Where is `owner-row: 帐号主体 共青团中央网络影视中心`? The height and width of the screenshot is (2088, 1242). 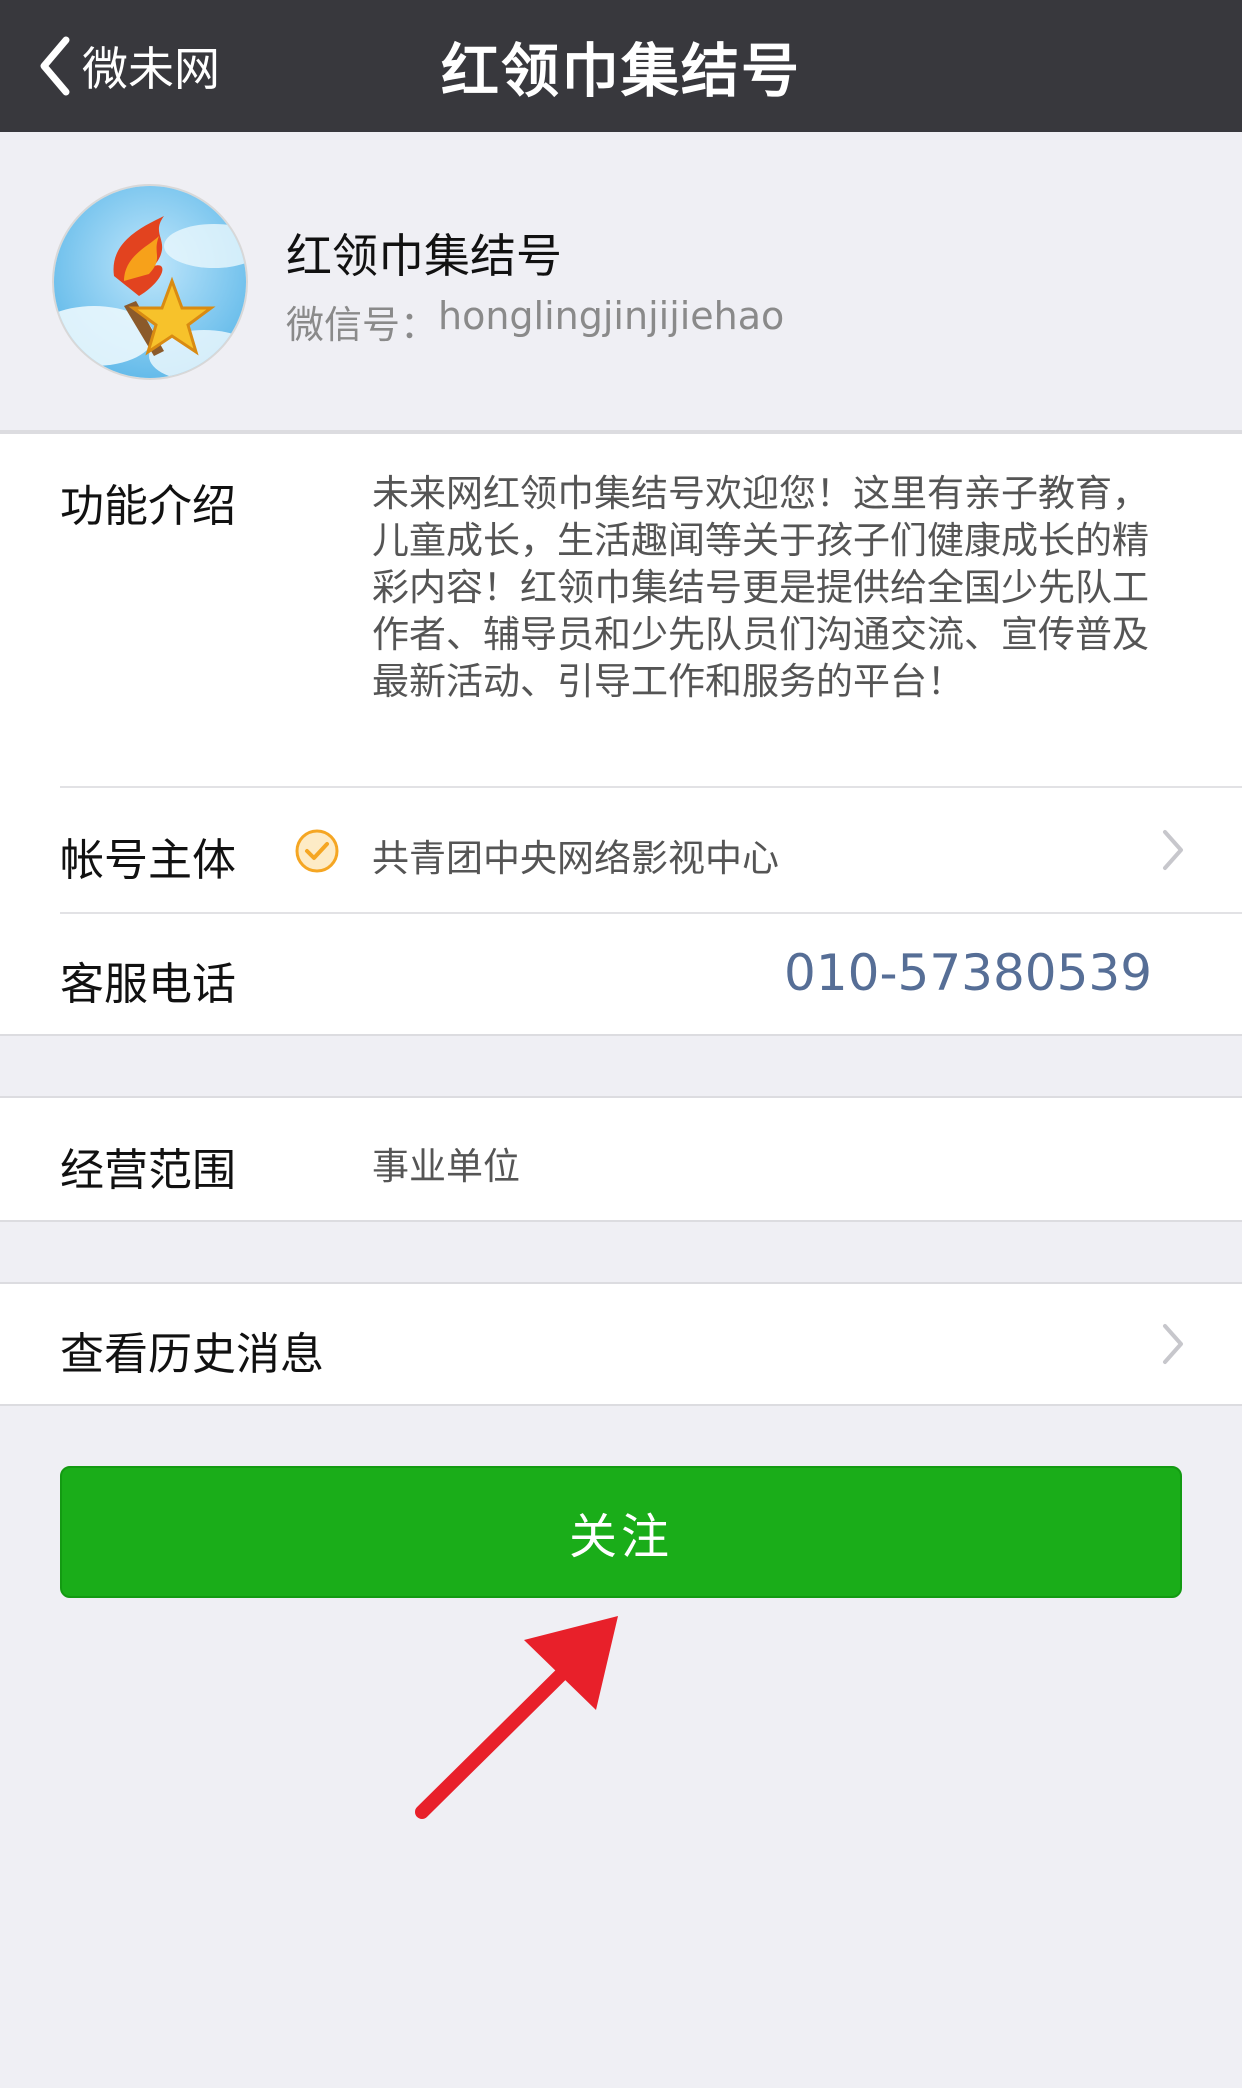 owner-row: 帐号主体 共青团中央网络影视中心 is located at coordinates (621, 850).